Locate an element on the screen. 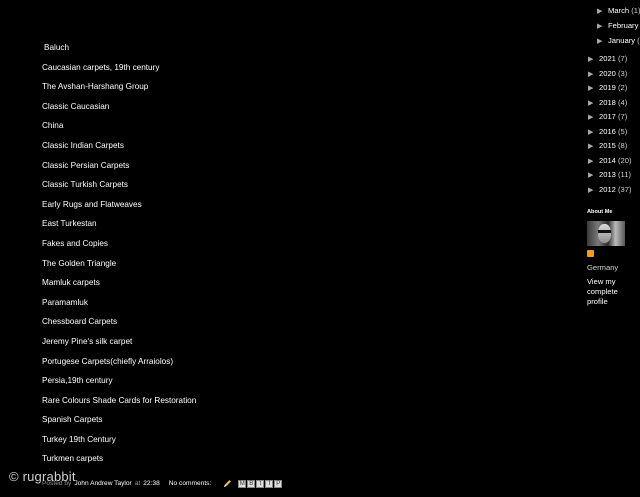 The image size is (640, 497). label-link: China is located at coordinates (119, 129).